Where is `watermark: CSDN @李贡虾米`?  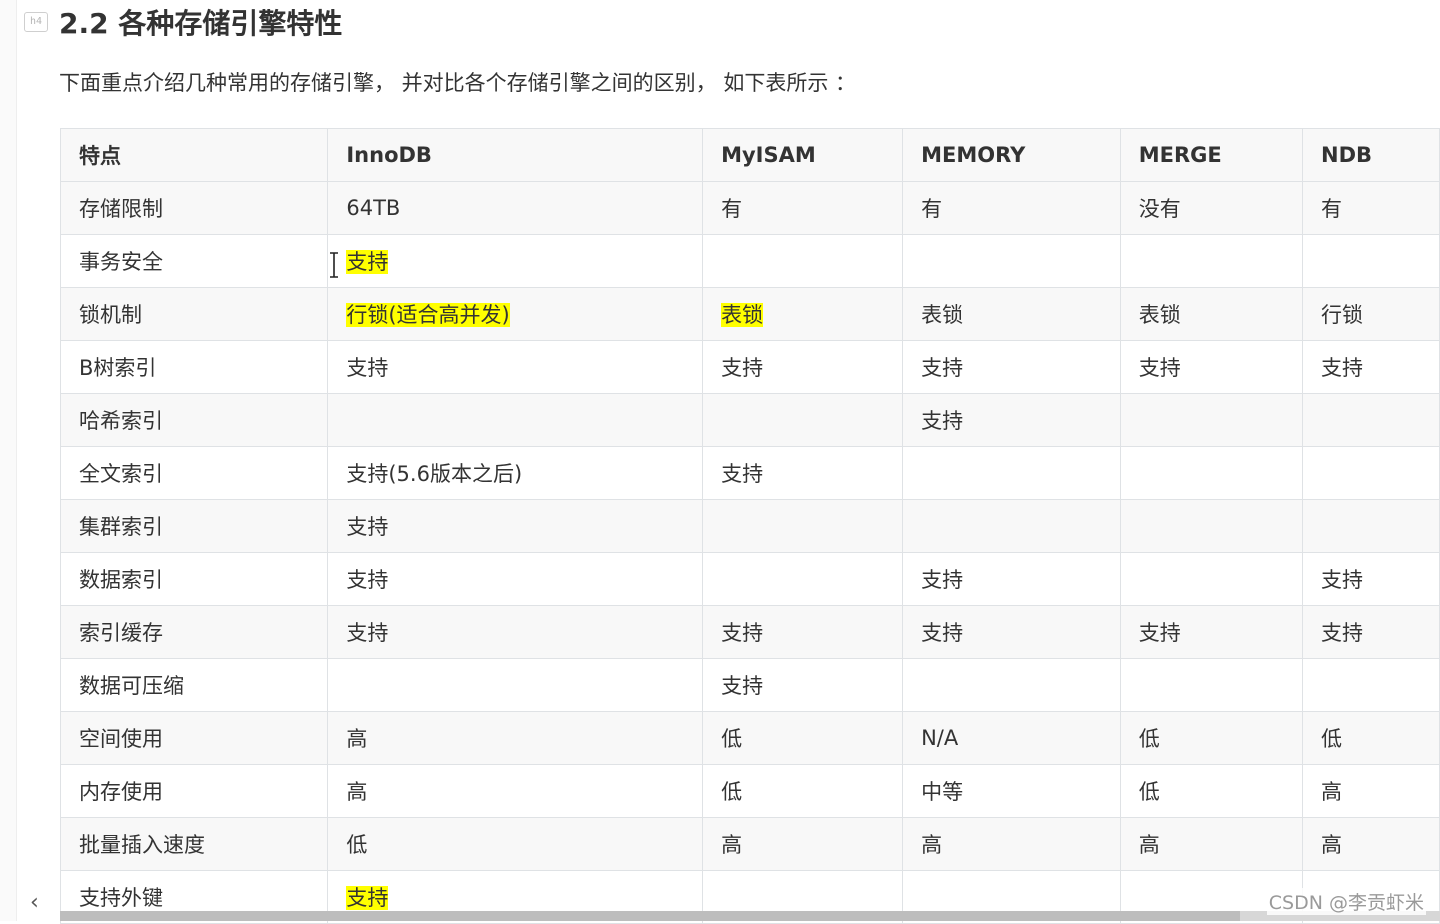 watermark: CSDN @李贡虾米 is located at coordinates (1346, 901).